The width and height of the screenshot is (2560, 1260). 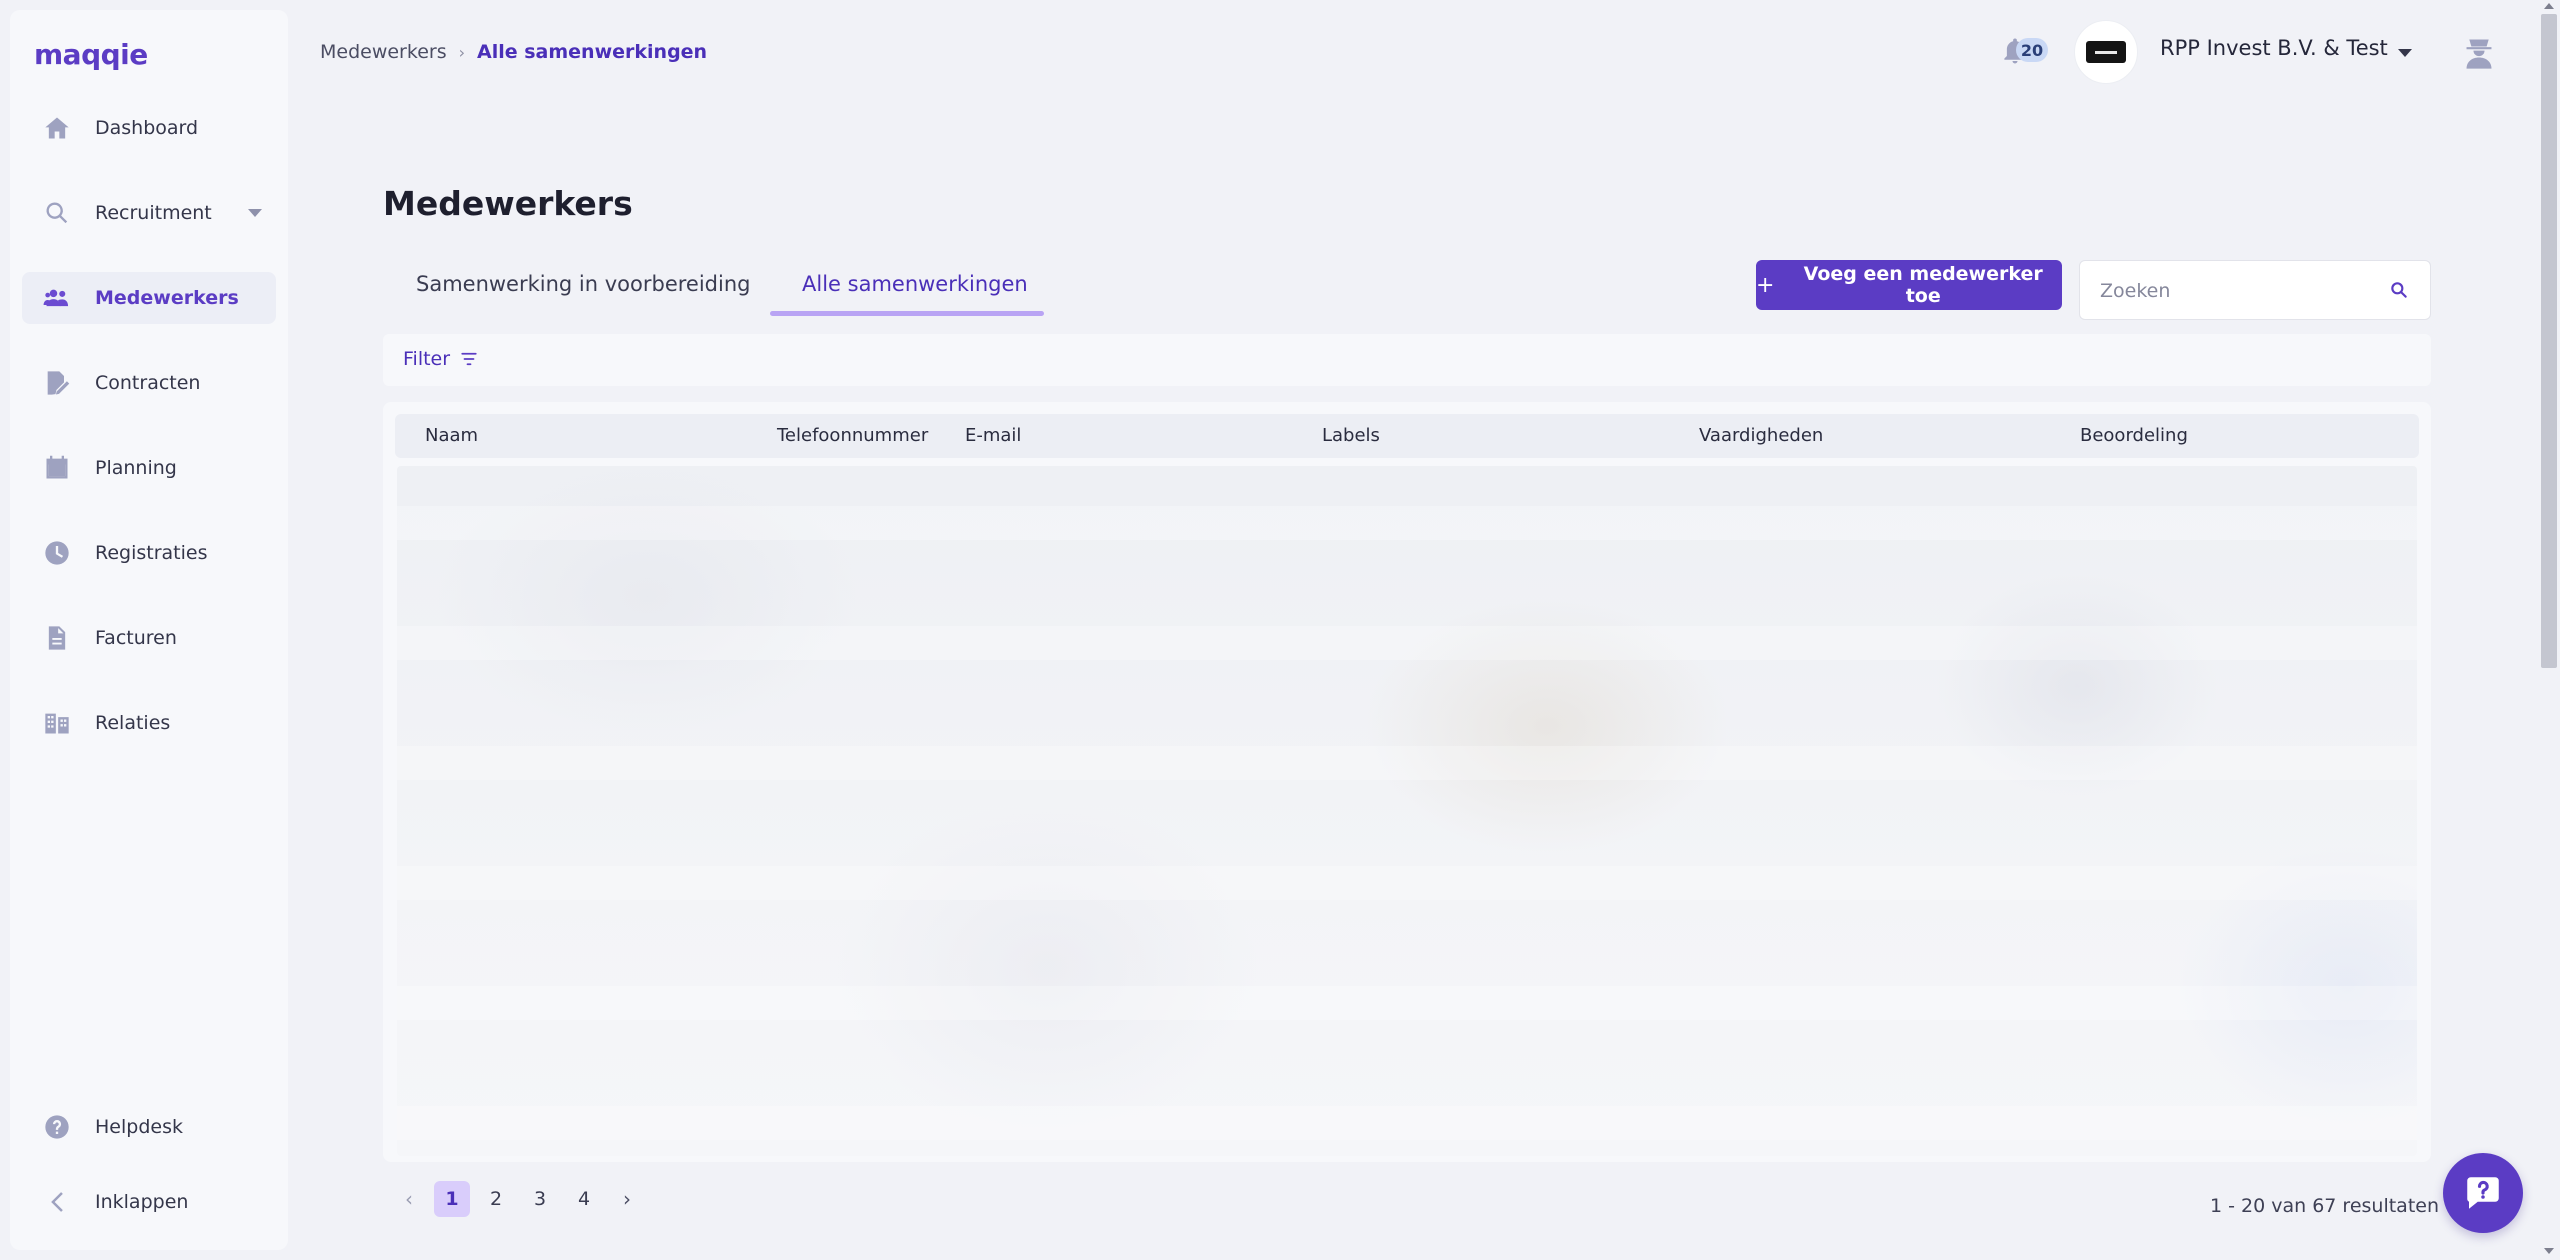 What do you see at coordinates (2549, 1251) in the screenshot?
I see `scroll-down-icon` at bounding box center [2549, 1251].